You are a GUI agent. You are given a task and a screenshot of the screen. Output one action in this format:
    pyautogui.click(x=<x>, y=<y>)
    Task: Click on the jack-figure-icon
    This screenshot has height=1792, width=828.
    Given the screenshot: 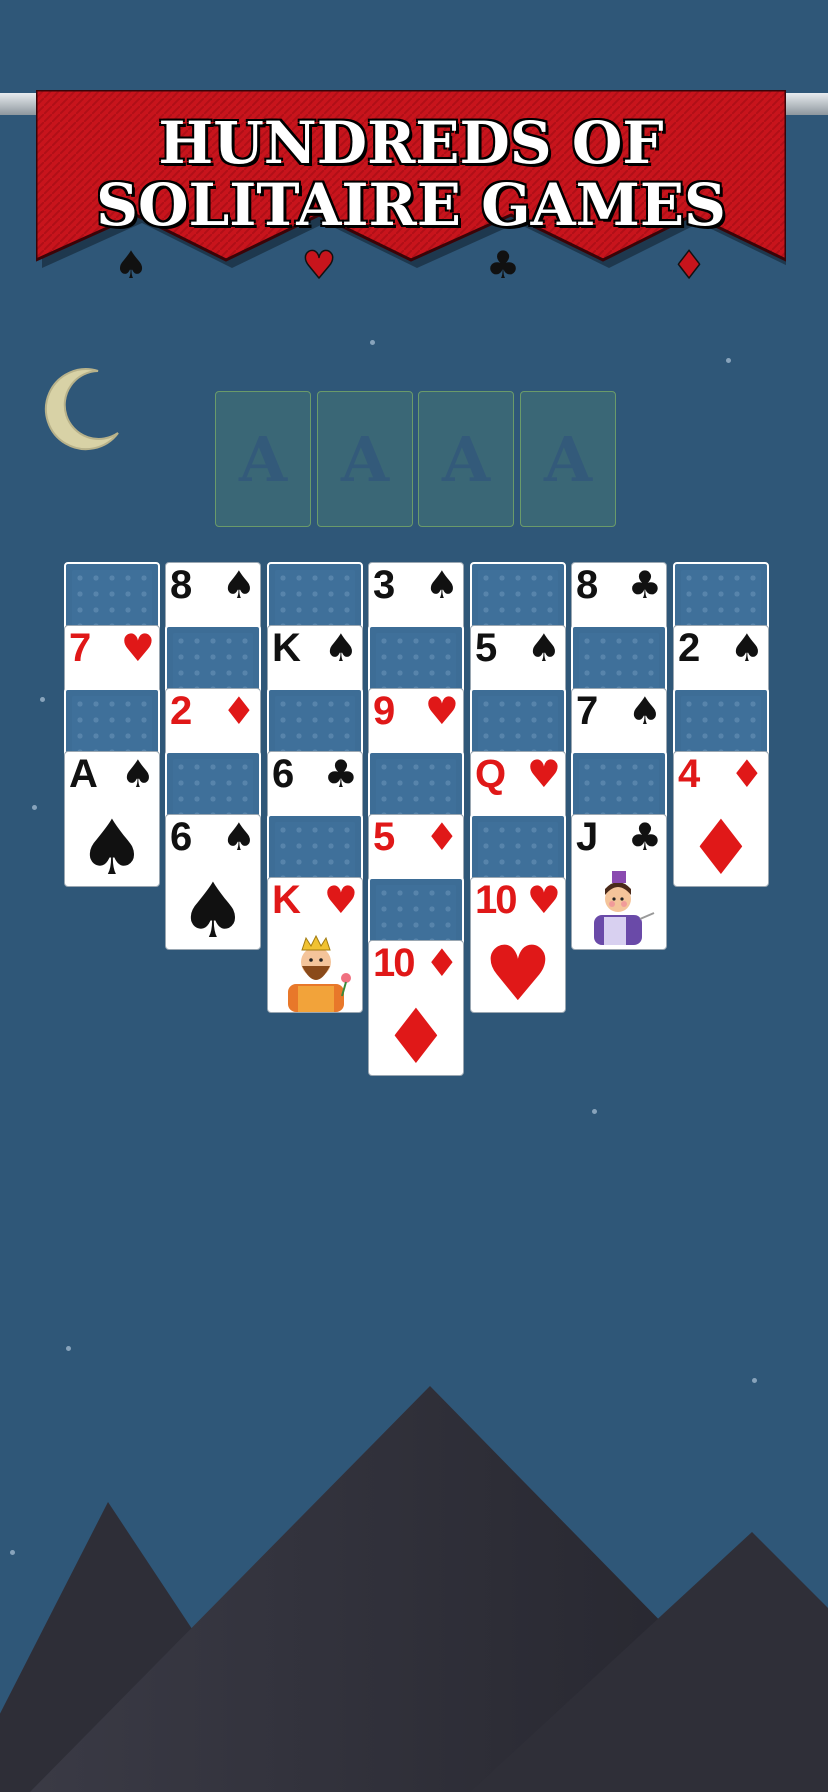 What is the action you would take?
    pyautogui.click(x=624, y=908)
    